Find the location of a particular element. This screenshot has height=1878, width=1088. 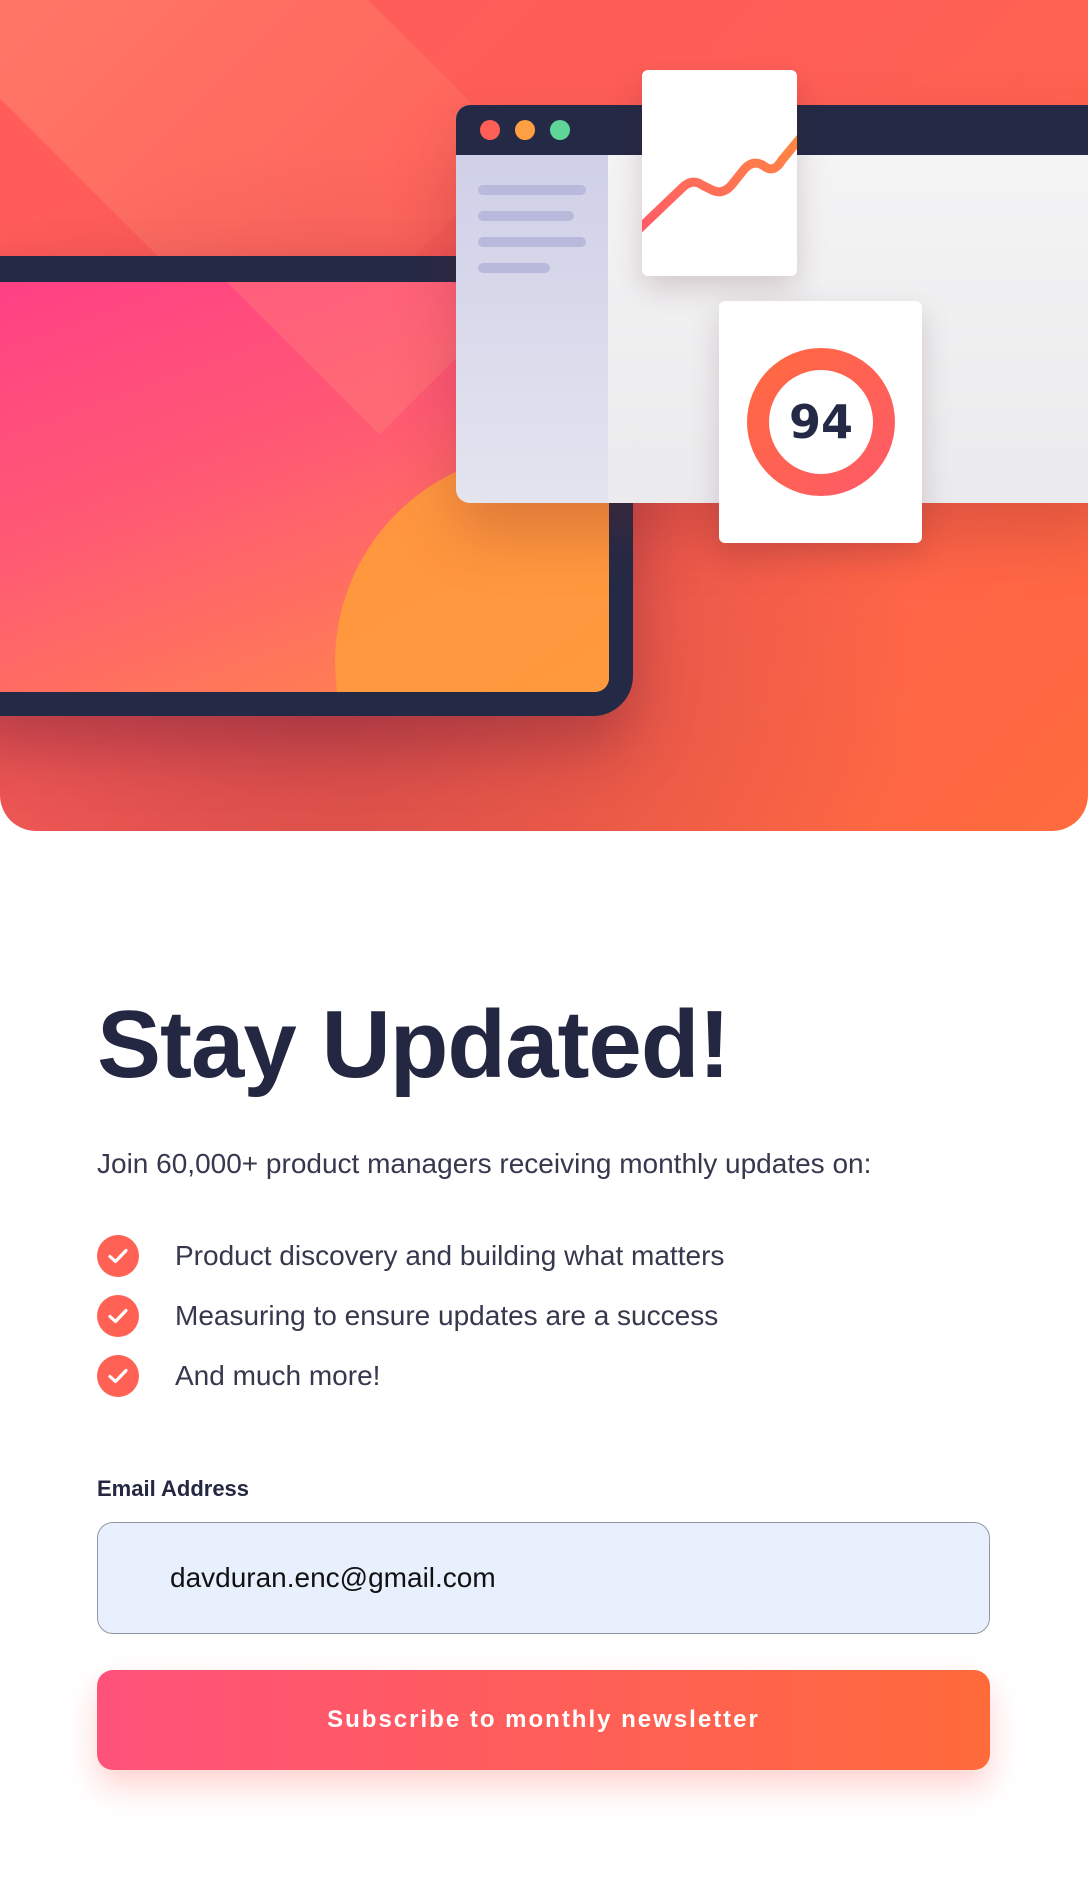

window-minimize-dot-icon is located at coordinates (525, 130).